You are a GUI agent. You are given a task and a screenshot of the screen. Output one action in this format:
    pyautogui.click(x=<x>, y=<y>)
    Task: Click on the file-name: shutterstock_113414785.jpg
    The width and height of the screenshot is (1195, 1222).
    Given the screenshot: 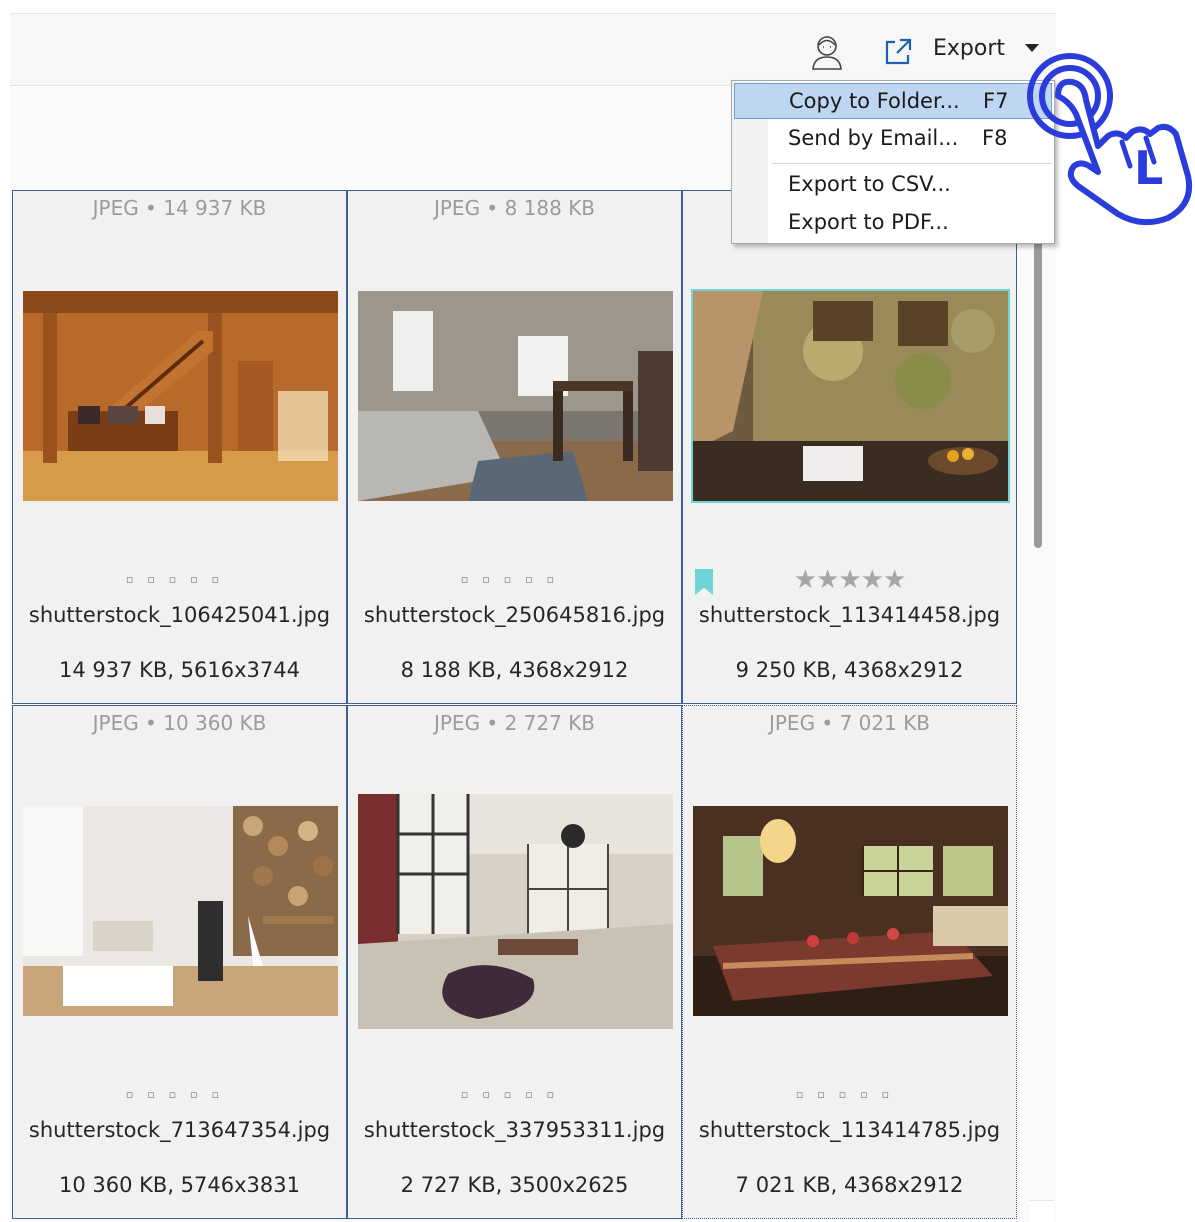 What is the action you would take?
    pyautogui.click(x=849, y=1130)
    